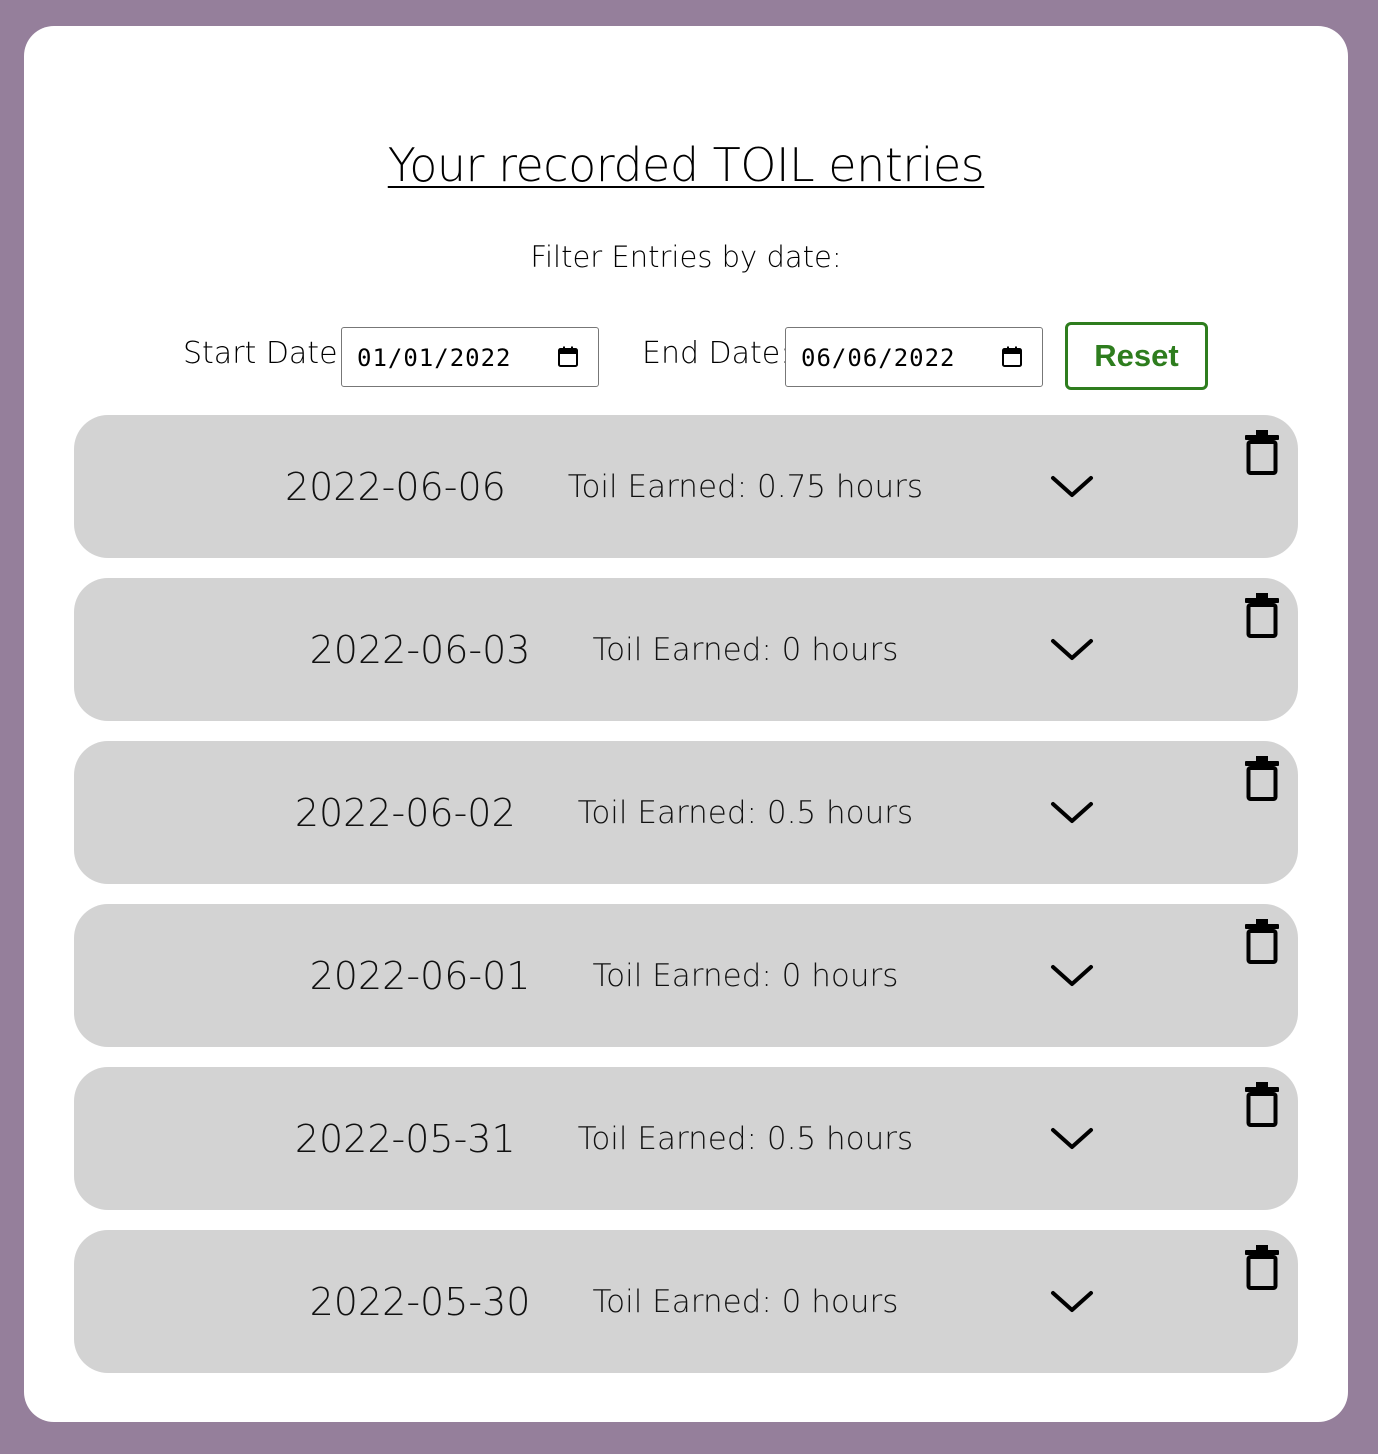  I want to click on entry-summary: 2022-05-31 Toil Earned: 0.5 hours, so click(604, 1138).